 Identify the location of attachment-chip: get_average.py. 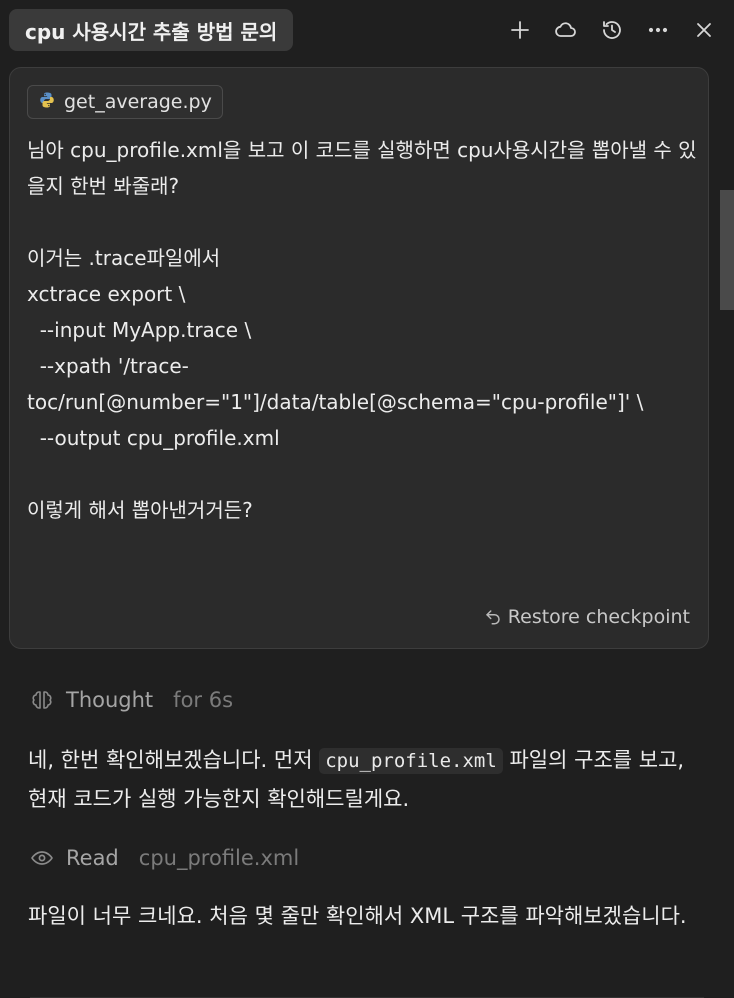
(125, 102).